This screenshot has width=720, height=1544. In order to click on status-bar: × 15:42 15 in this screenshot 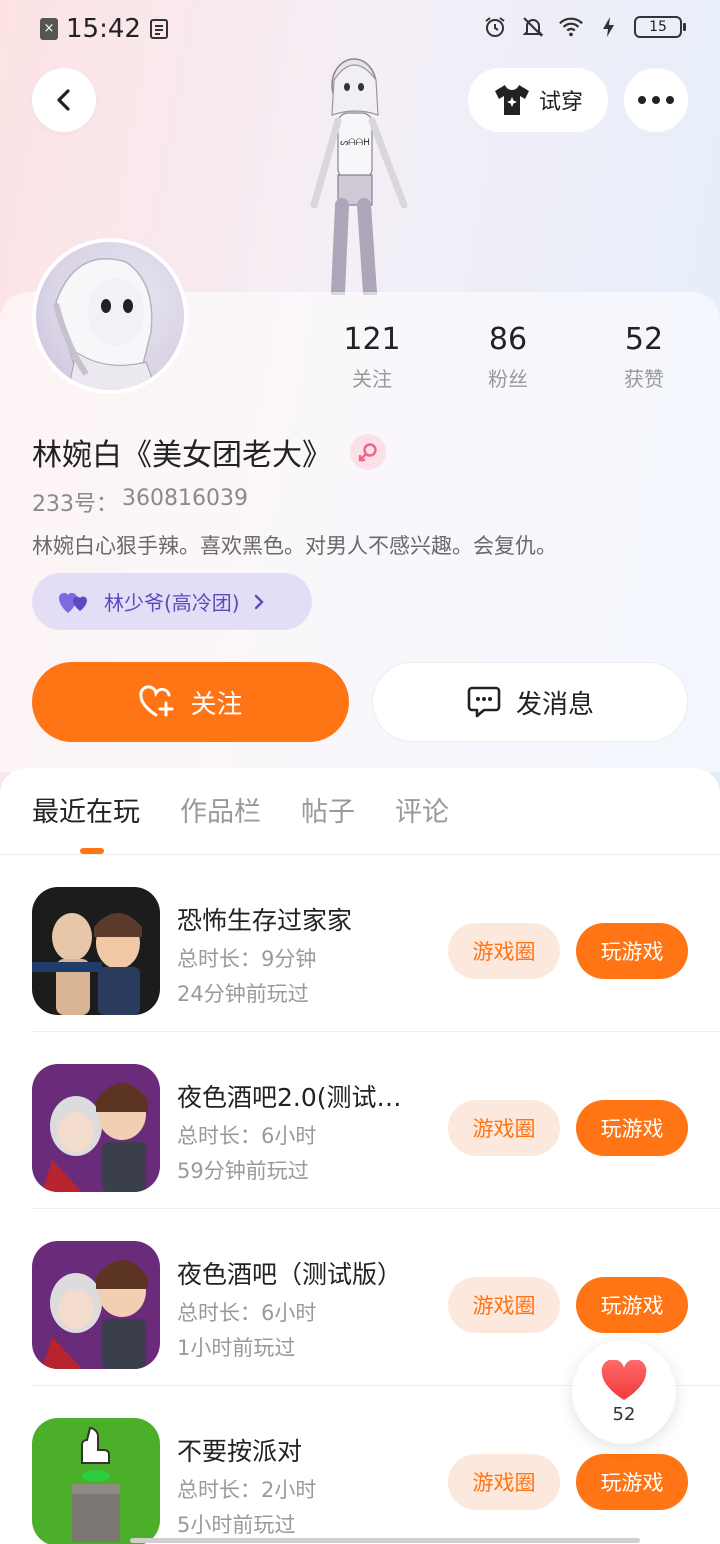, I will do `click(360, 29)`.